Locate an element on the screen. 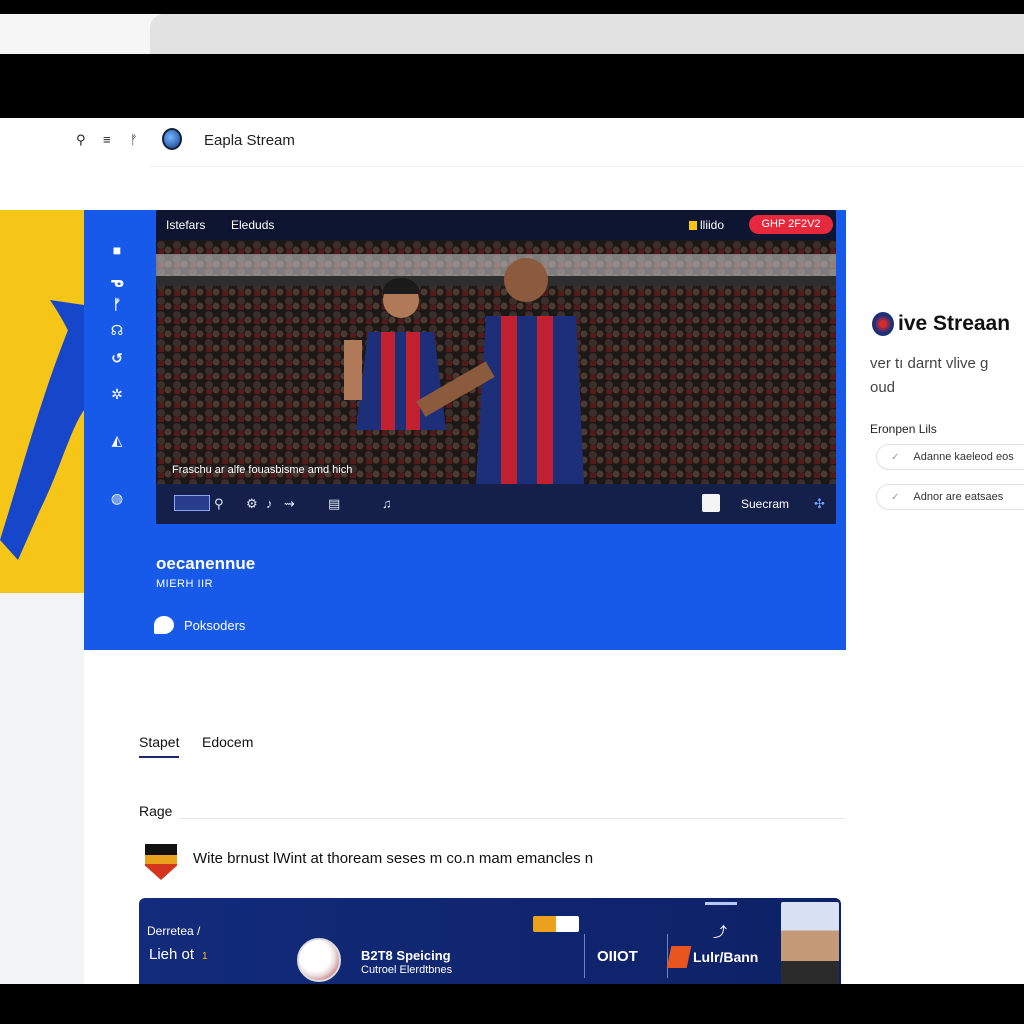 The height and width of the screenshot is (1024, 1024). settings-icon: ✲ is located at coordinates (117, 394).